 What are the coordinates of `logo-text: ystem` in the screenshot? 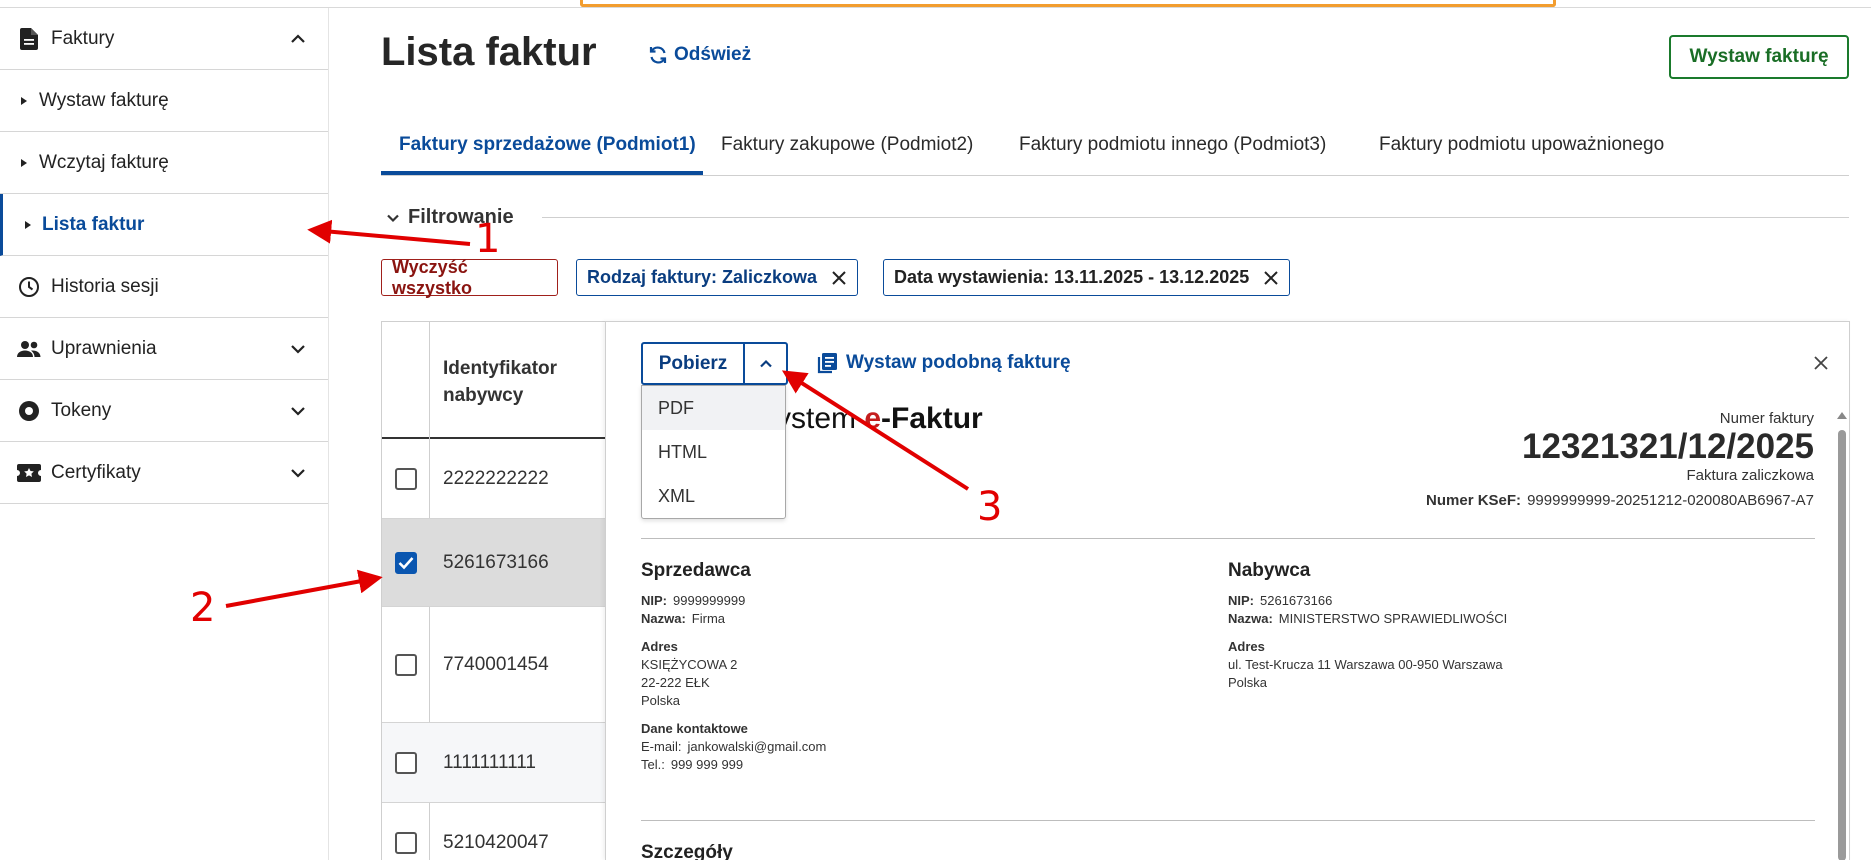 It's located at (820, 418).